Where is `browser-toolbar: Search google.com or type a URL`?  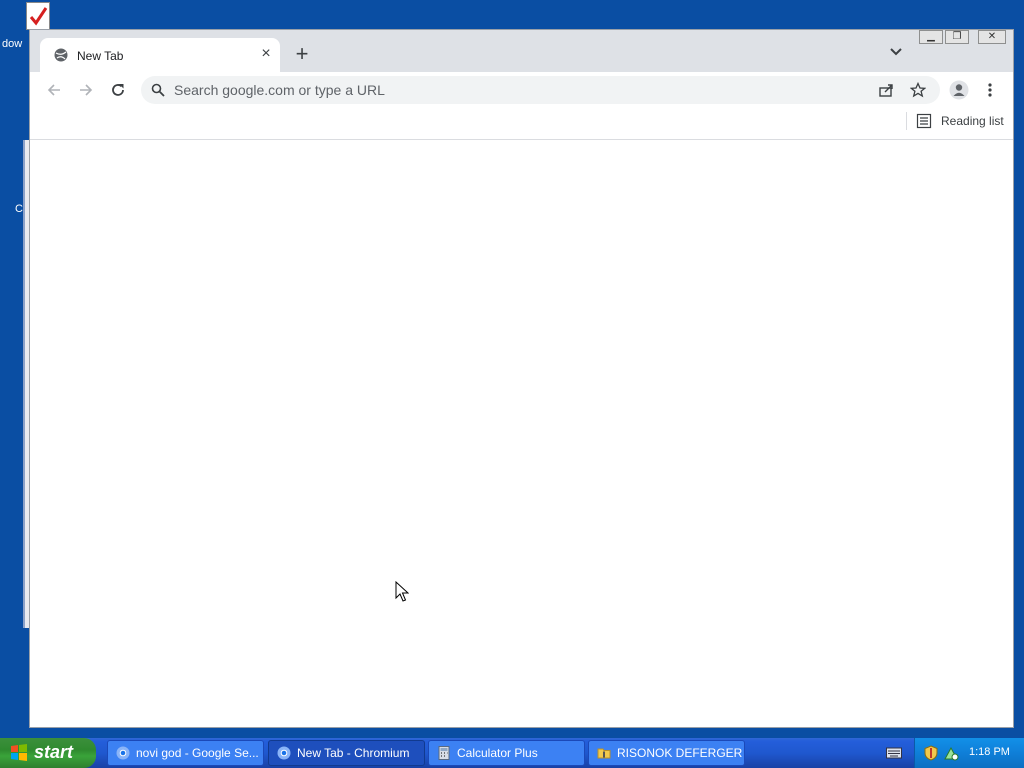 browser-toolbar: Search google.com or type a URL is located at coordinates (521, 90).